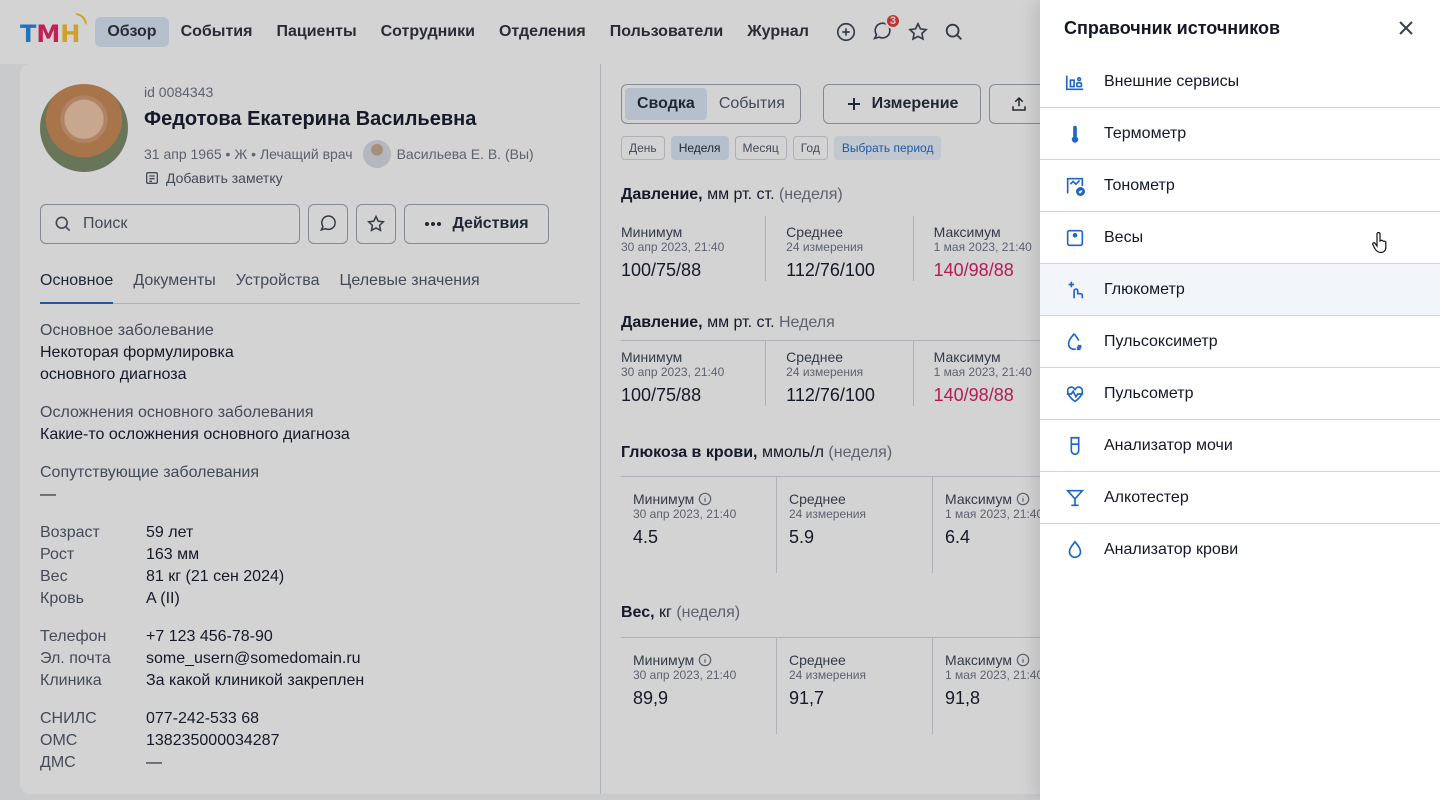 The width and height of the screenshot is (1440, 800). I want to click on urine-analyzer-icon, so click(1075, 445).